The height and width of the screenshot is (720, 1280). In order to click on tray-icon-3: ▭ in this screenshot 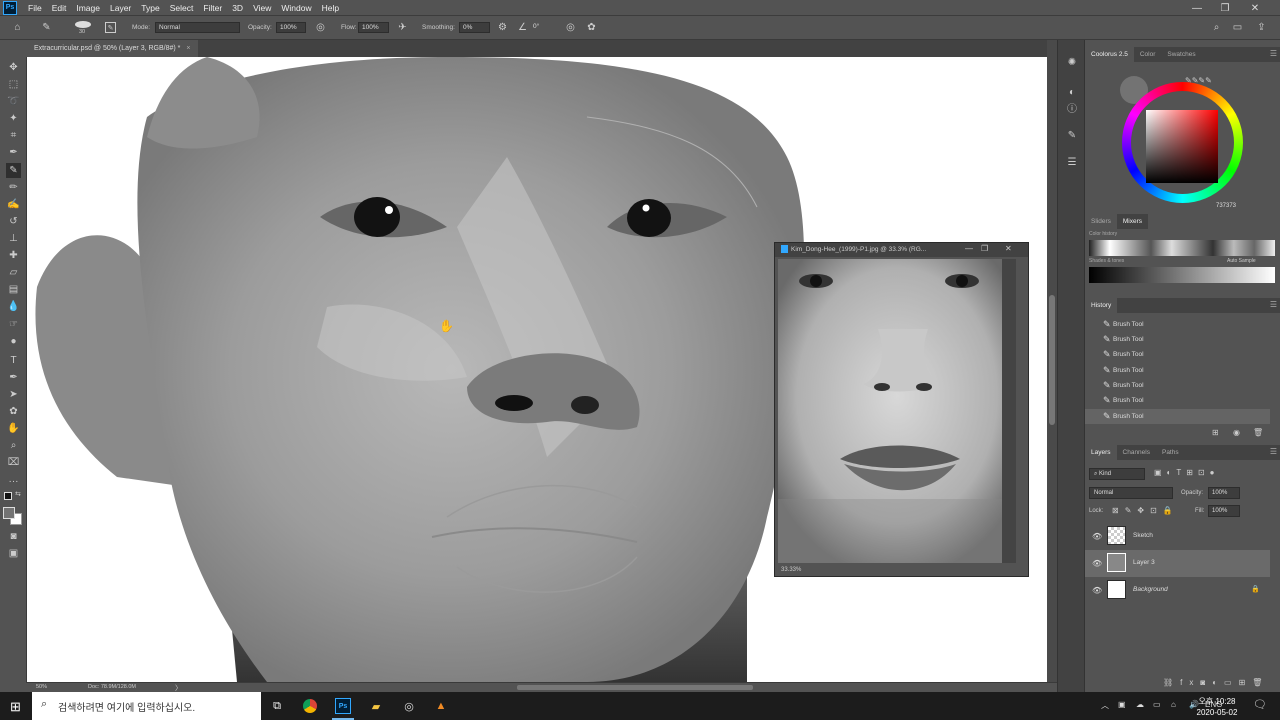, I will do `click(1157, 704)`.